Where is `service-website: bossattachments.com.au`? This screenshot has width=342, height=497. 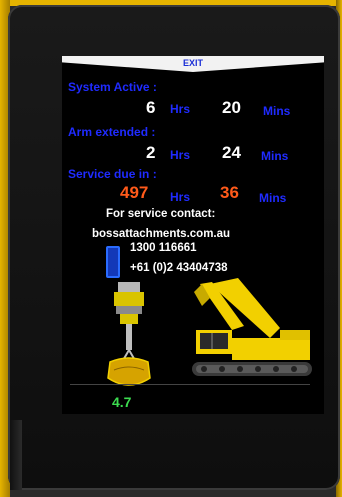 service-website: bossattachments.com.au is located at coordinates (161, 234).